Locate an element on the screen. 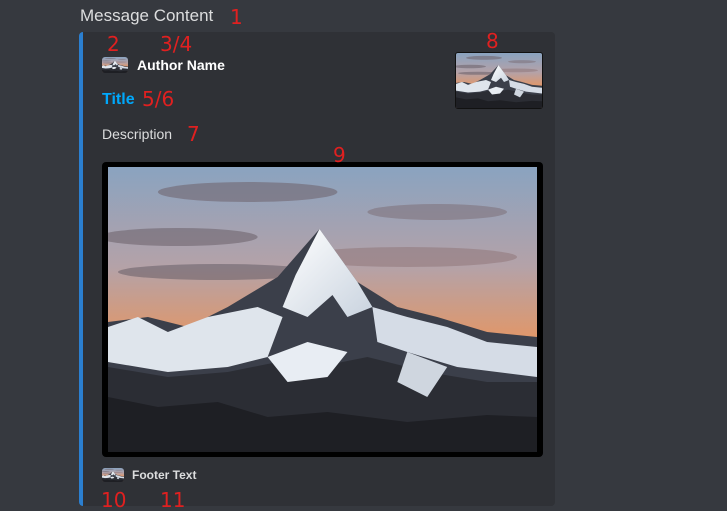  embed-title: Title is located at coordinates (118, 100).